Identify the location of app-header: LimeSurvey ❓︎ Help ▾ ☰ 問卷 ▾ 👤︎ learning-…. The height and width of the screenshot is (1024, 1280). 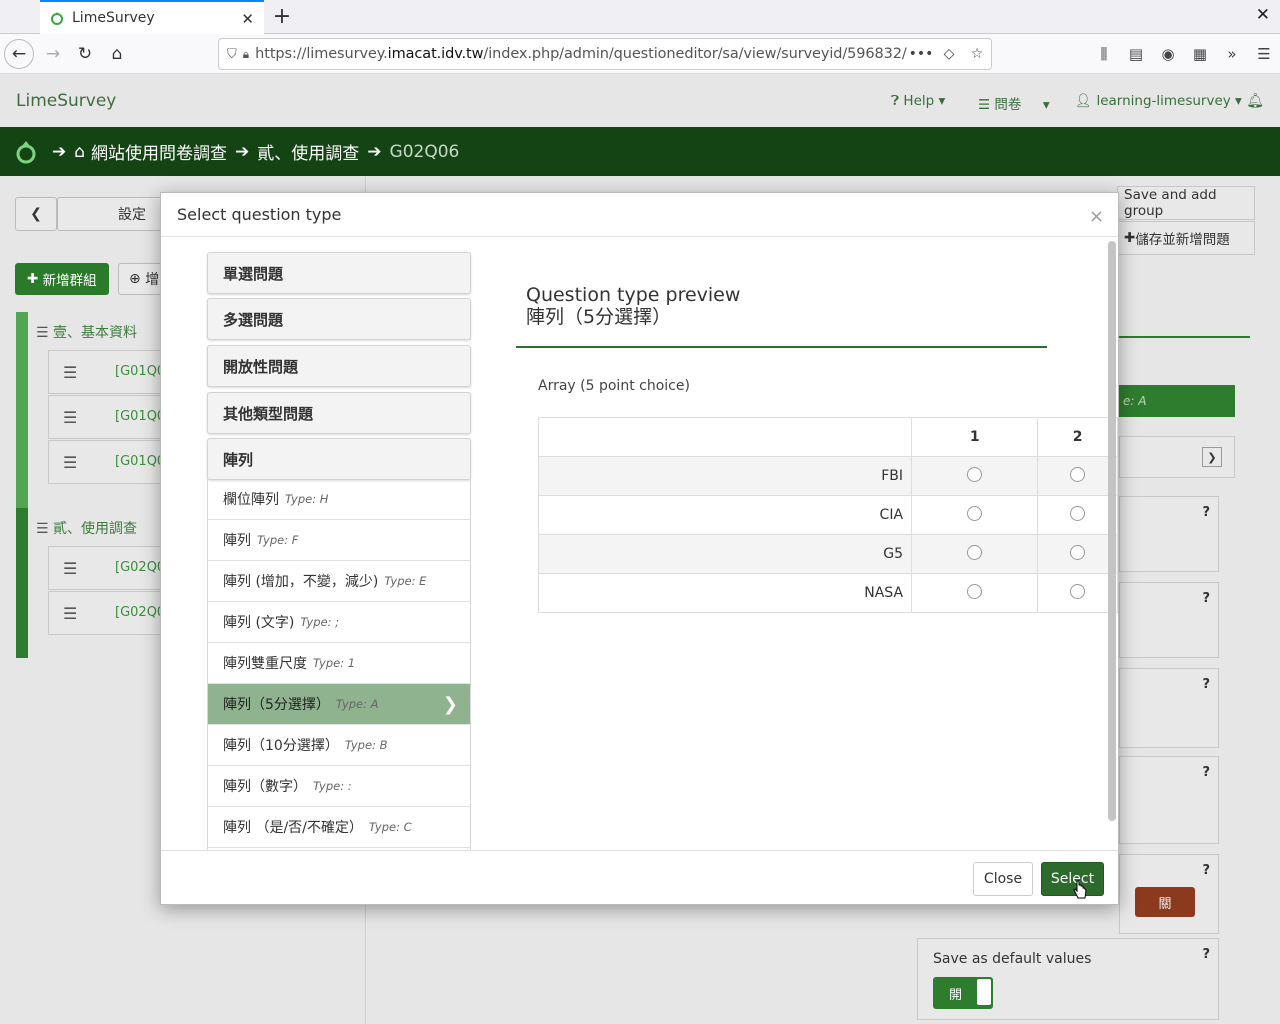
(640, 101).